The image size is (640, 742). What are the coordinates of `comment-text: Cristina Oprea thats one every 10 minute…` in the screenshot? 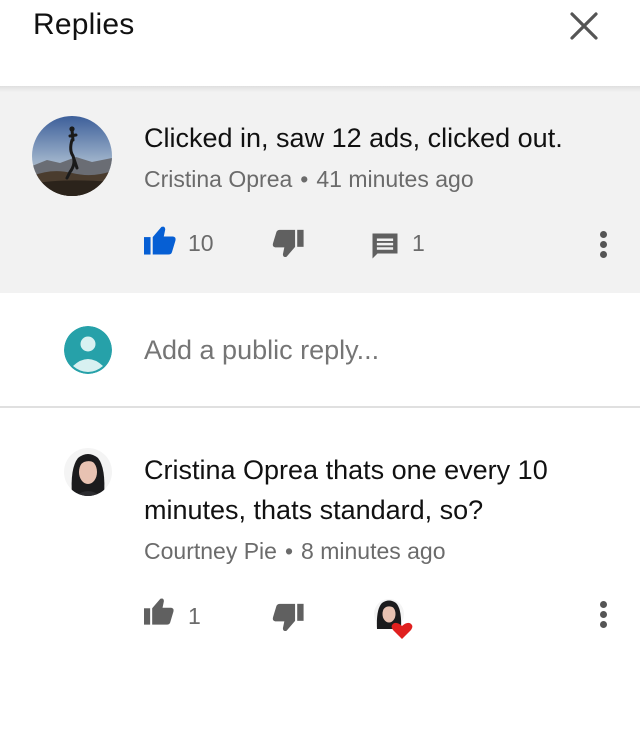 It's located at (346, 490).